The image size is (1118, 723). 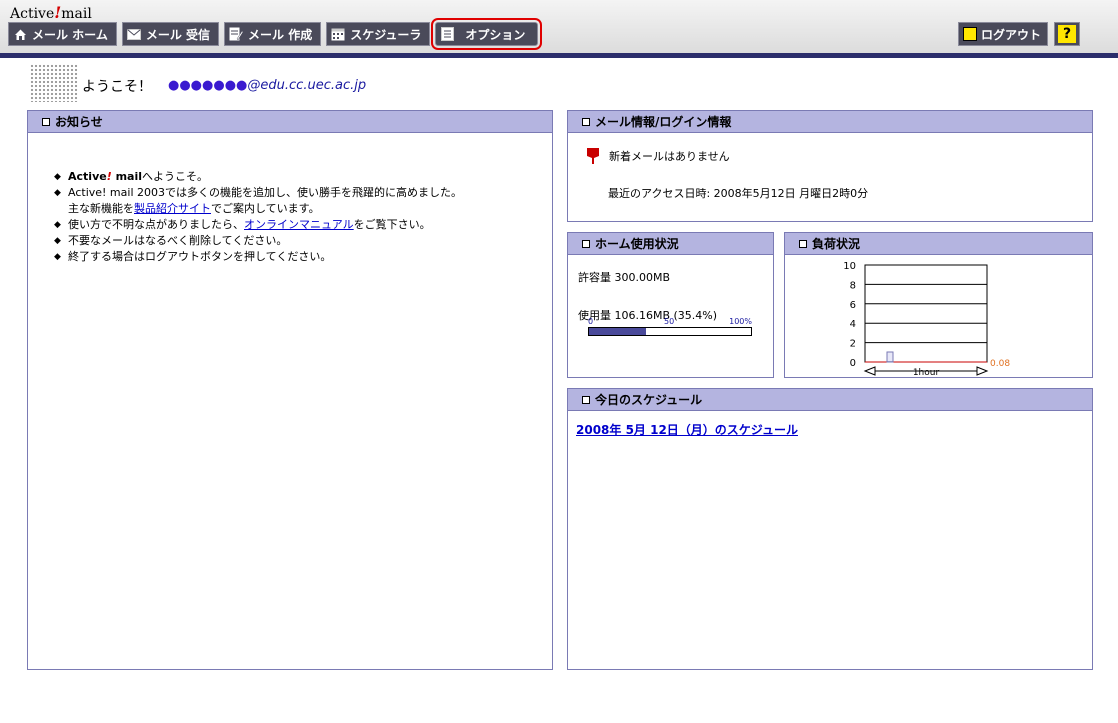 I want to click on no-new-mail-text: 新着メールはありません, so click(x=669, y=156).